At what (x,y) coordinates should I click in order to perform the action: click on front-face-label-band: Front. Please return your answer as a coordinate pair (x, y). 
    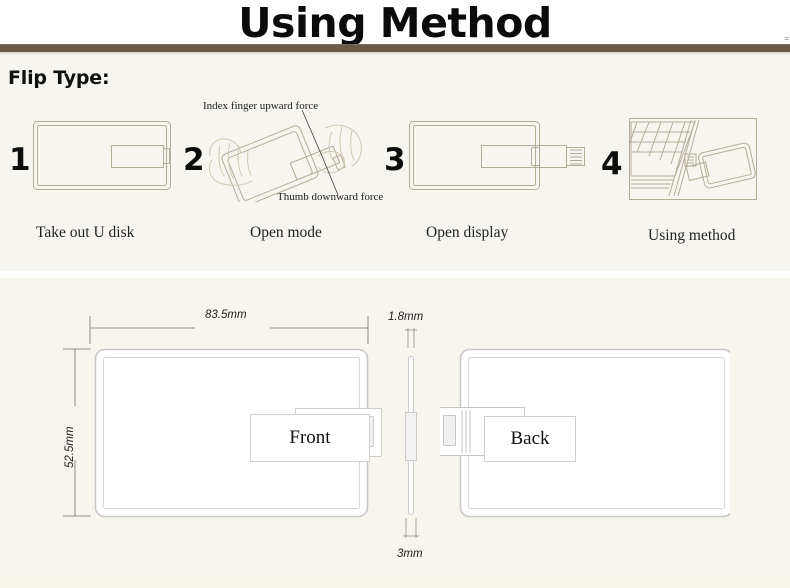
    Looking at the image, I should click on (310, 438).